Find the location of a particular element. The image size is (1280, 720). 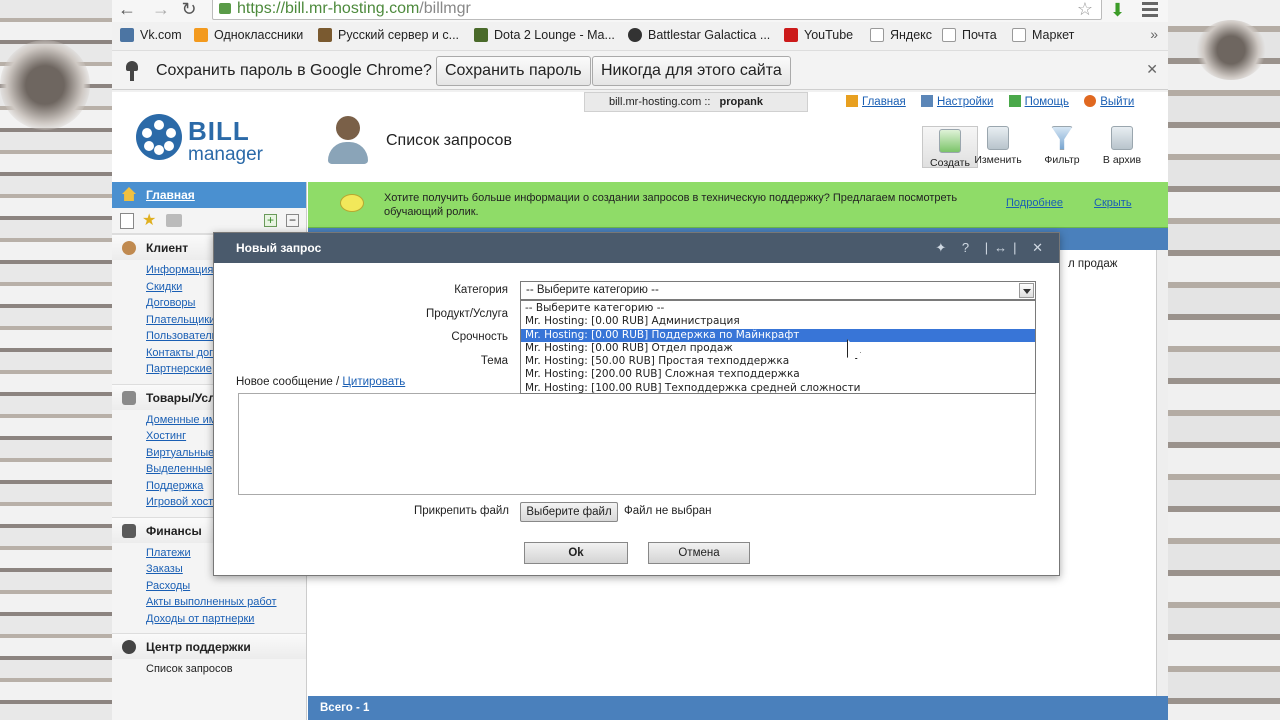

table-footer-total: Всего - 1 is located at coordinates (738, 708).